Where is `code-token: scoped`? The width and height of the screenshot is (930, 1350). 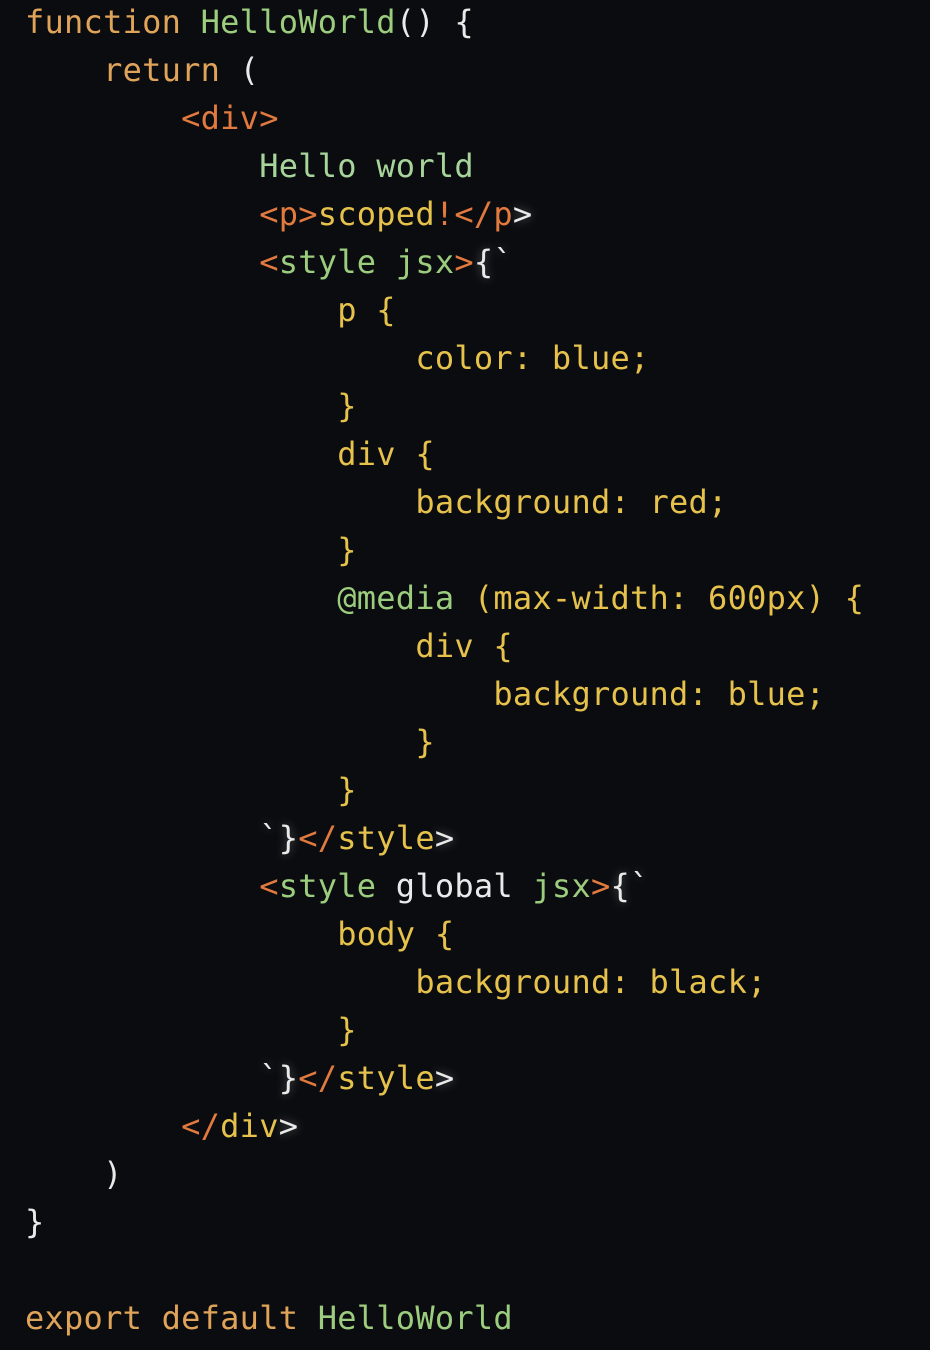
code-token: scoped is located at coordinates (376, 214).